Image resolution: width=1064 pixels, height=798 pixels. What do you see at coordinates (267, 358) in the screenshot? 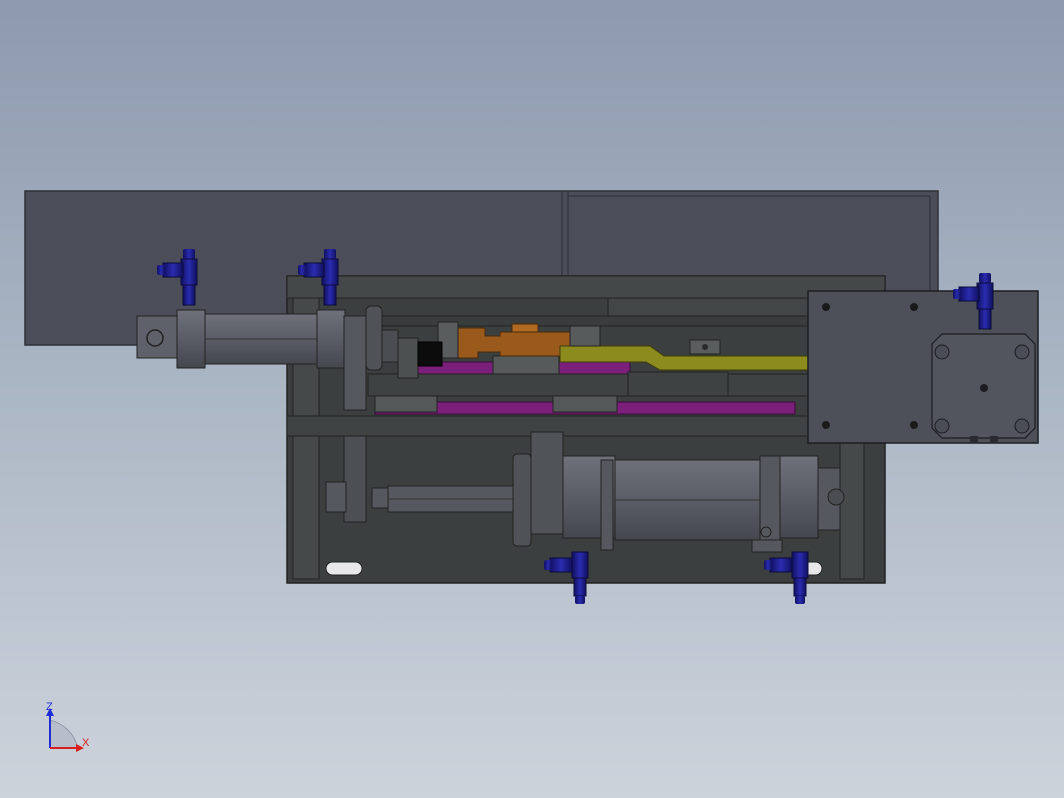
I see `upper-pneumatic-cylinder` at bounding box center [267, 358].